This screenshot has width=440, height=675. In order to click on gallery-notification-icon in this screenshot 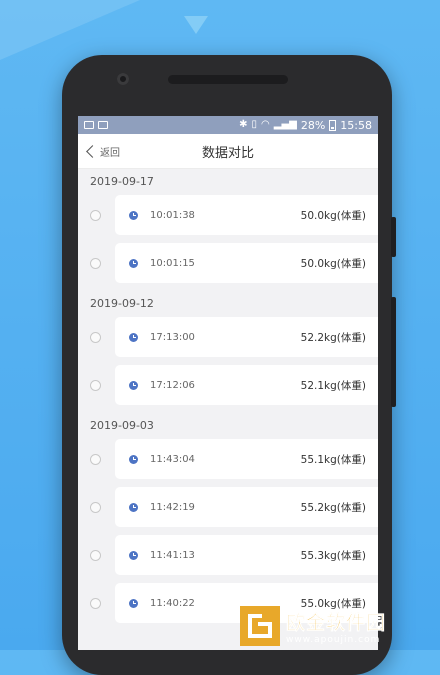, I will do `click(89, 125)`.